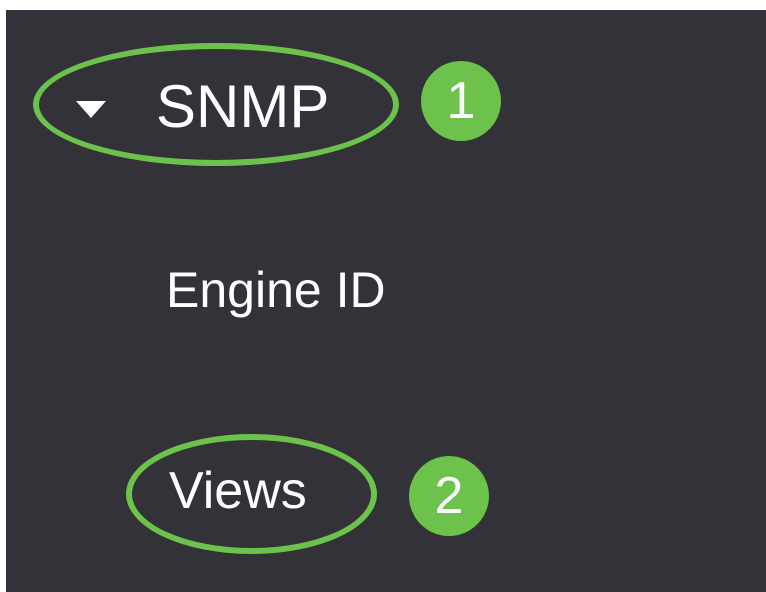 The width and height of the screenshot is (766, 592). I want to click on sidebar-item-engine-id: Engine ID, so click(276, 290).